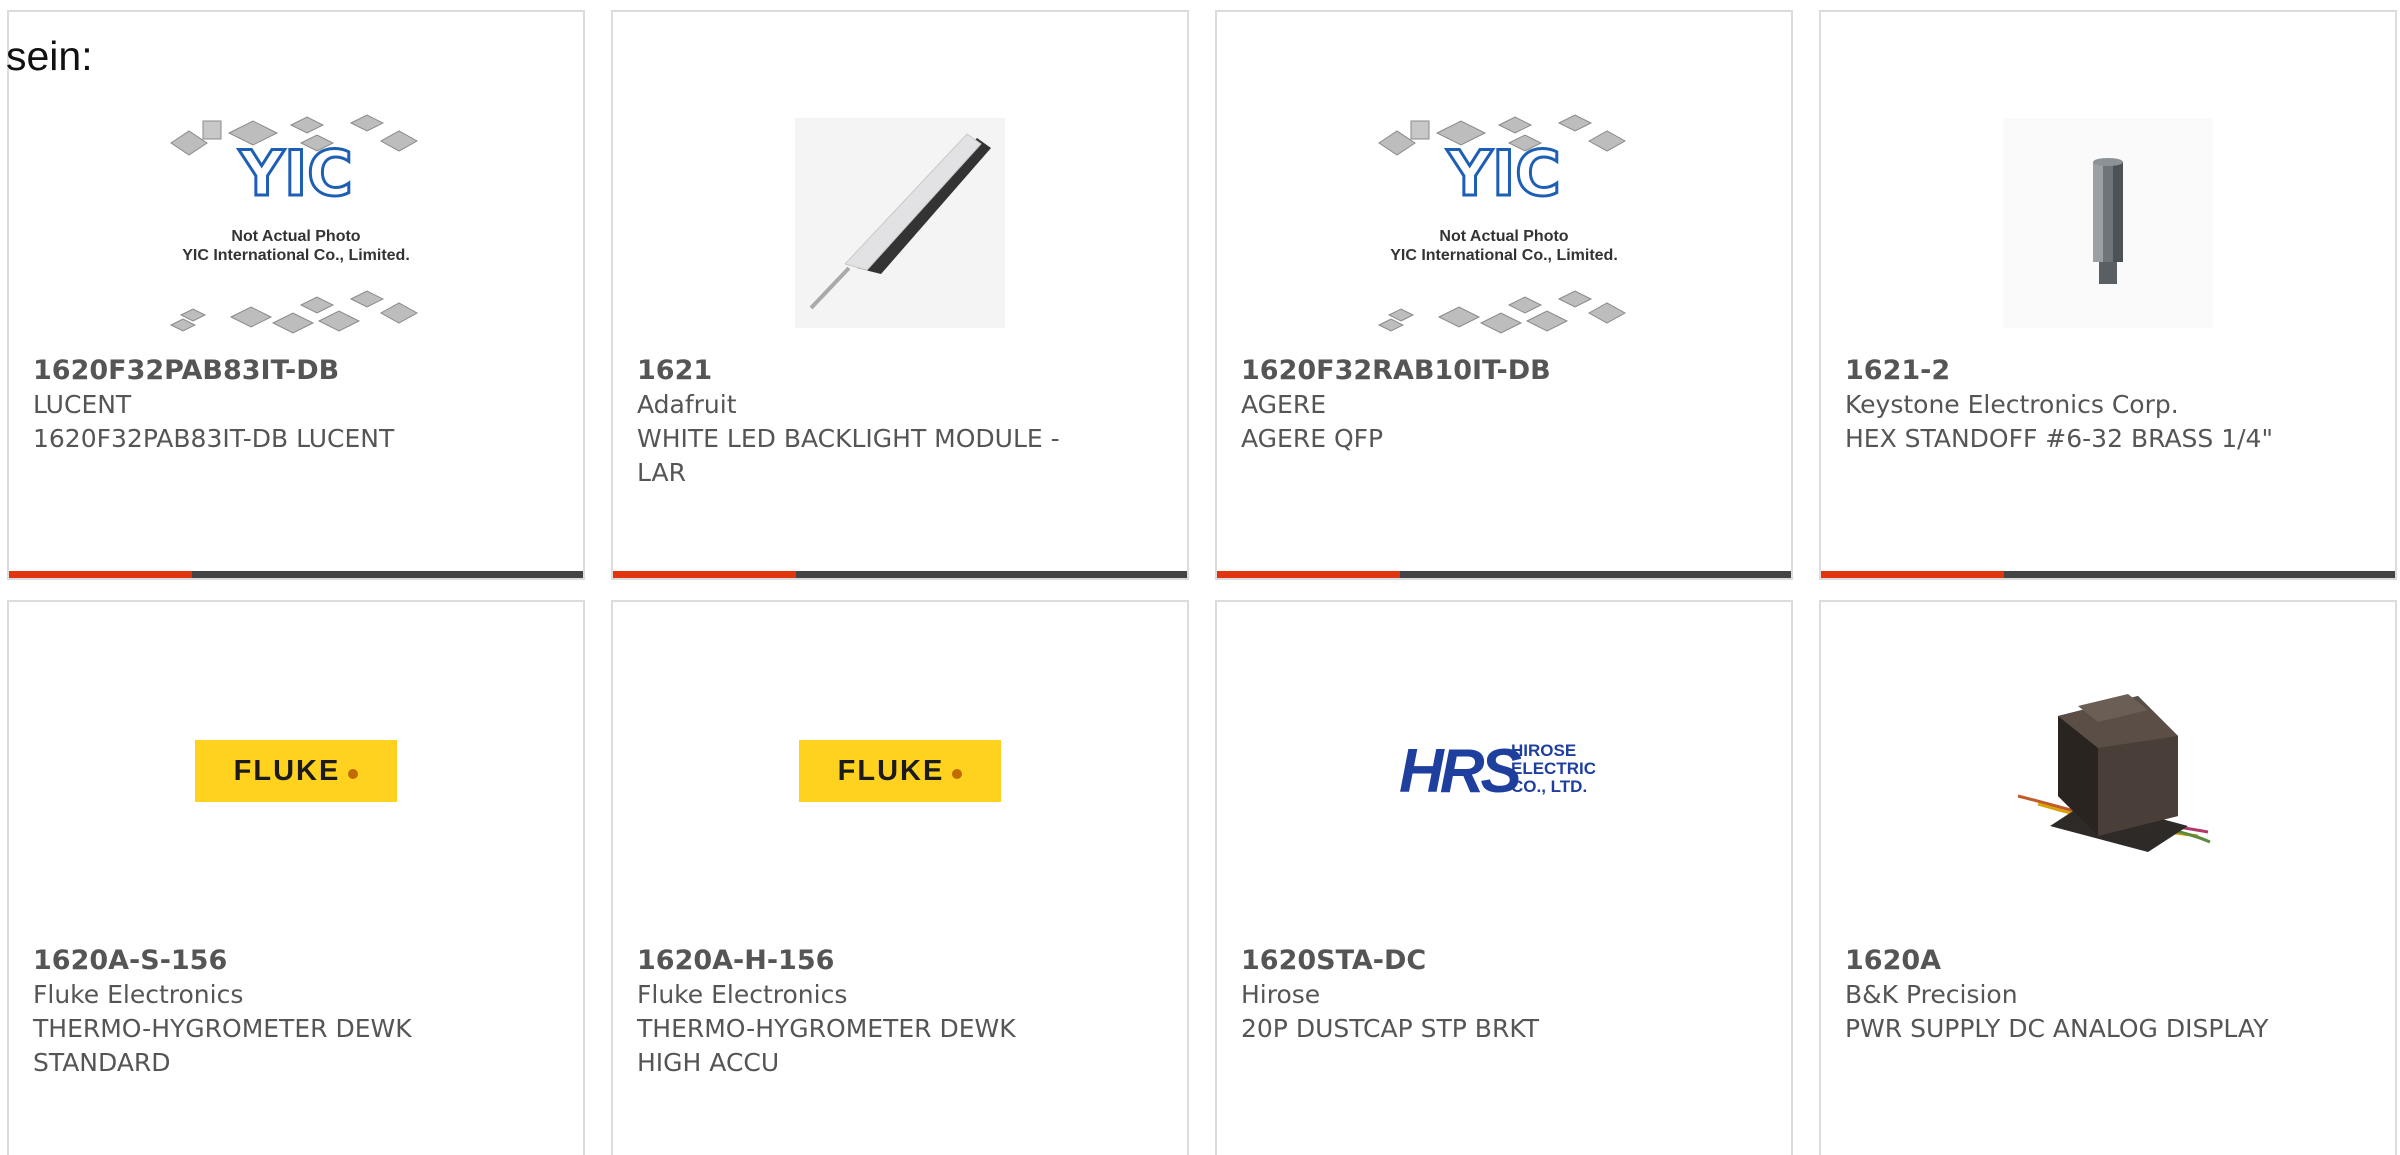 Image resolution: width=2400 pixels, height=1155 pixels. What do you see at coordinates (82, 404) in the screenshot?
I see `manufacturer: LUCENT` at bounding box center [82, 404].